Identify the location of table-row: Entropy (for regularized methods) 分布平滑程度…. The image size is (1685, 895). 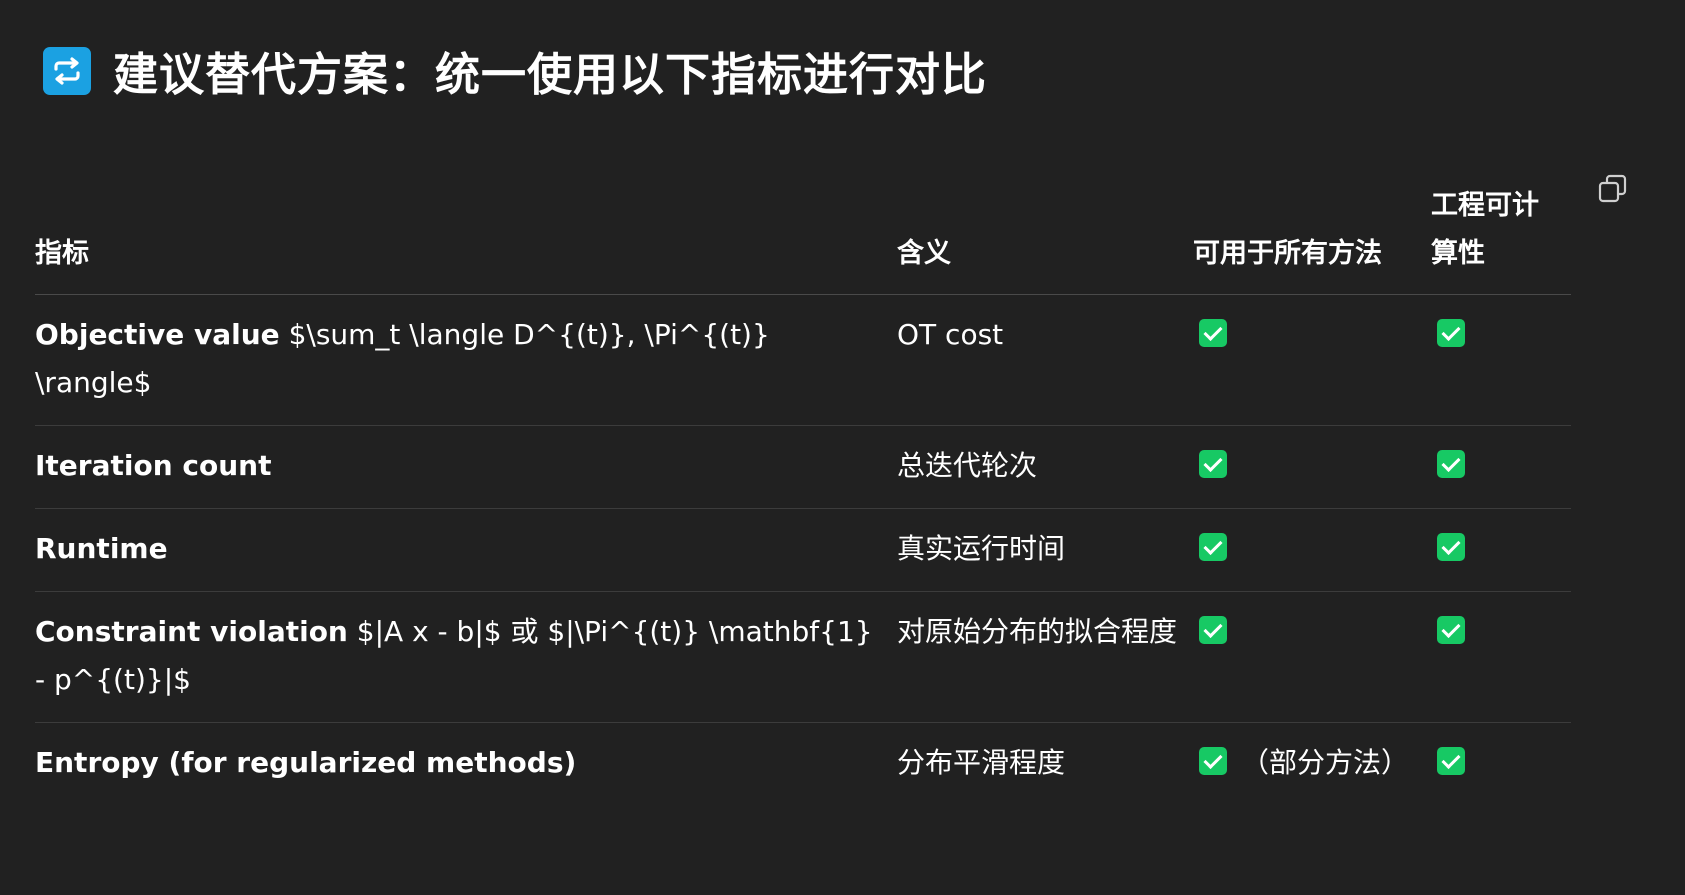
(803, 764).